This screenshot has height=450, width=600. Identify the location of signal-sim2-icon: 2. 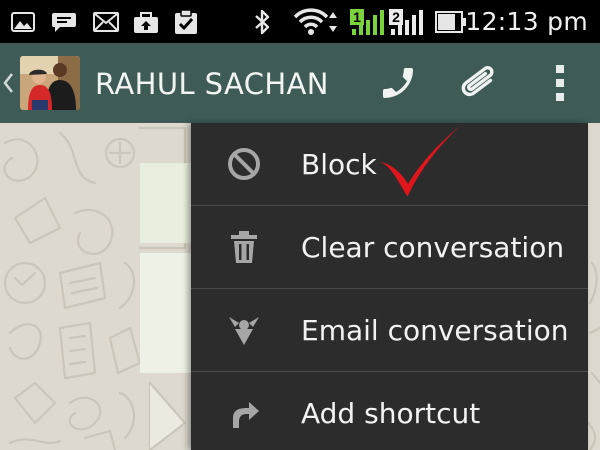
(407, 21).